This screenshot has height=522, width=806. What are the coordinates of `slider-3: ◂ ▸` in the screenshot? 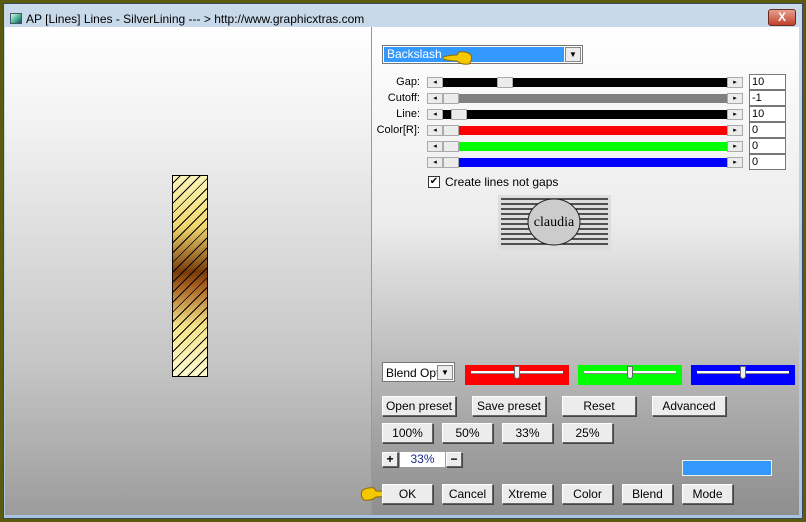 It's located at (585, 130).